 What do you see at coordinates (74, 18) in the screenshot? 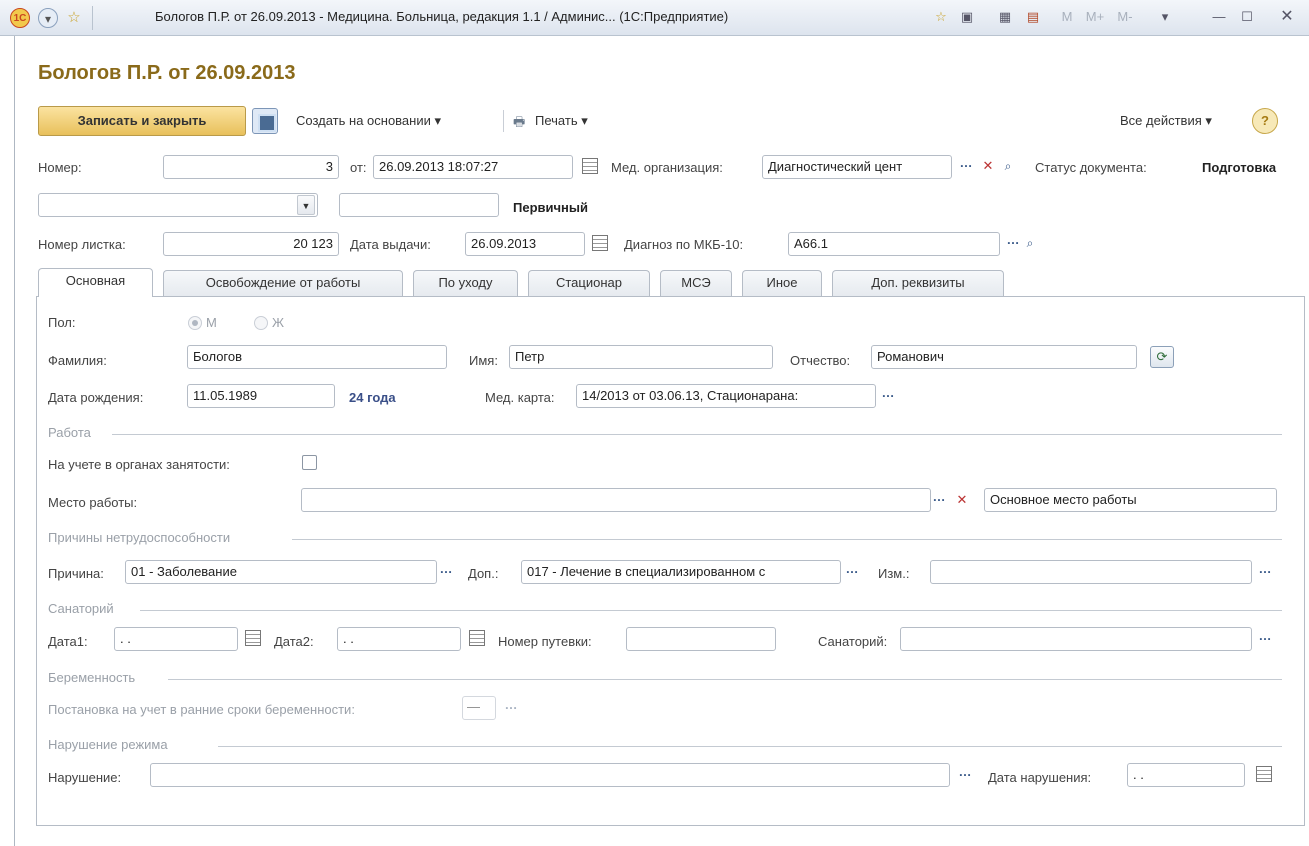
I see `star-icon: ☆` at bounding box center [74, 18].